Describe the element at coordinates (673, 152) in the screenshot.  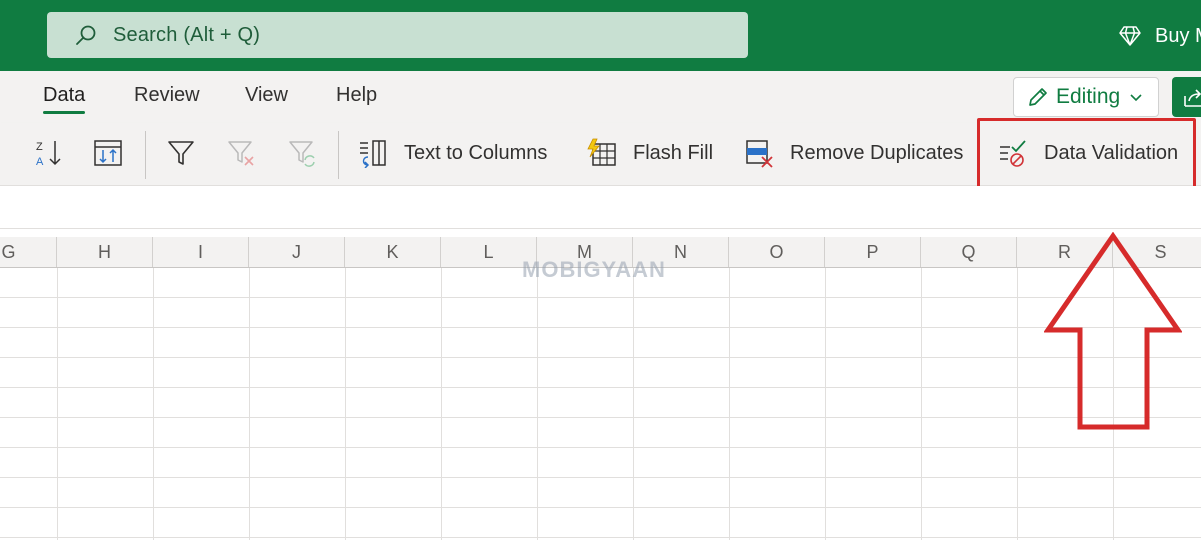
I see `flash-fill-label: Flash Fill` at that location.